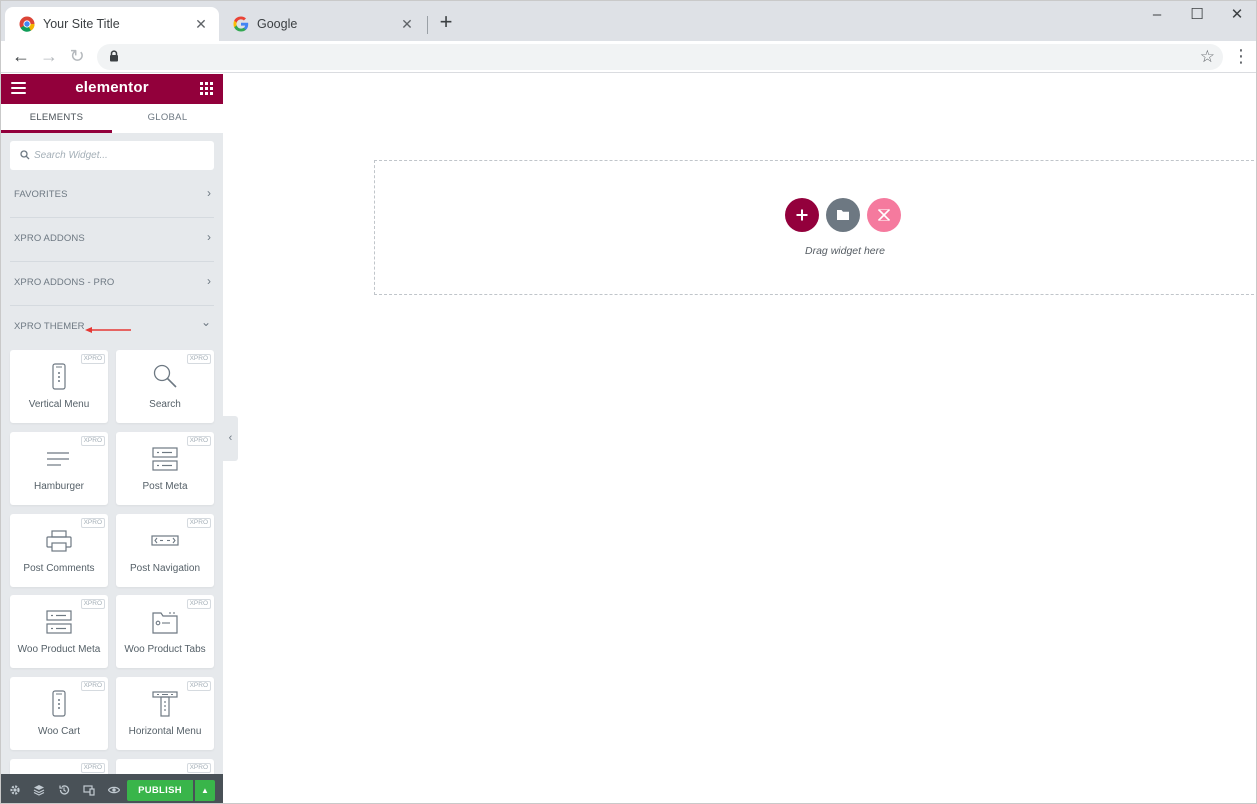 This screenshot has height=804, width=1257. Describe the element at coordinates (230, 438) in the screenshot. I see `panel-collapse-handle: ‹` at that location.